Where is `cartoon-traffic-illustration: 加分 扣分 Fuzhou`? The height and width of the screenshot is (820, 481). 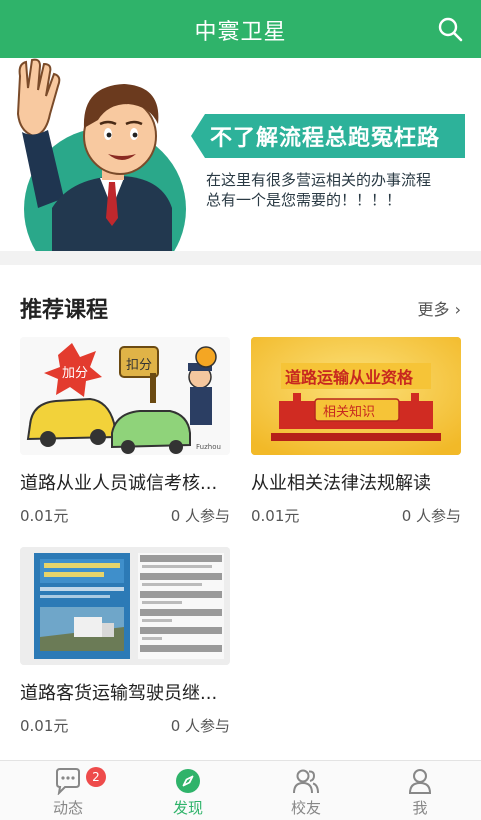 cartoon-traffic-illustration: 加分 扣分 Fuzhou is located at coordinates (125, 396).